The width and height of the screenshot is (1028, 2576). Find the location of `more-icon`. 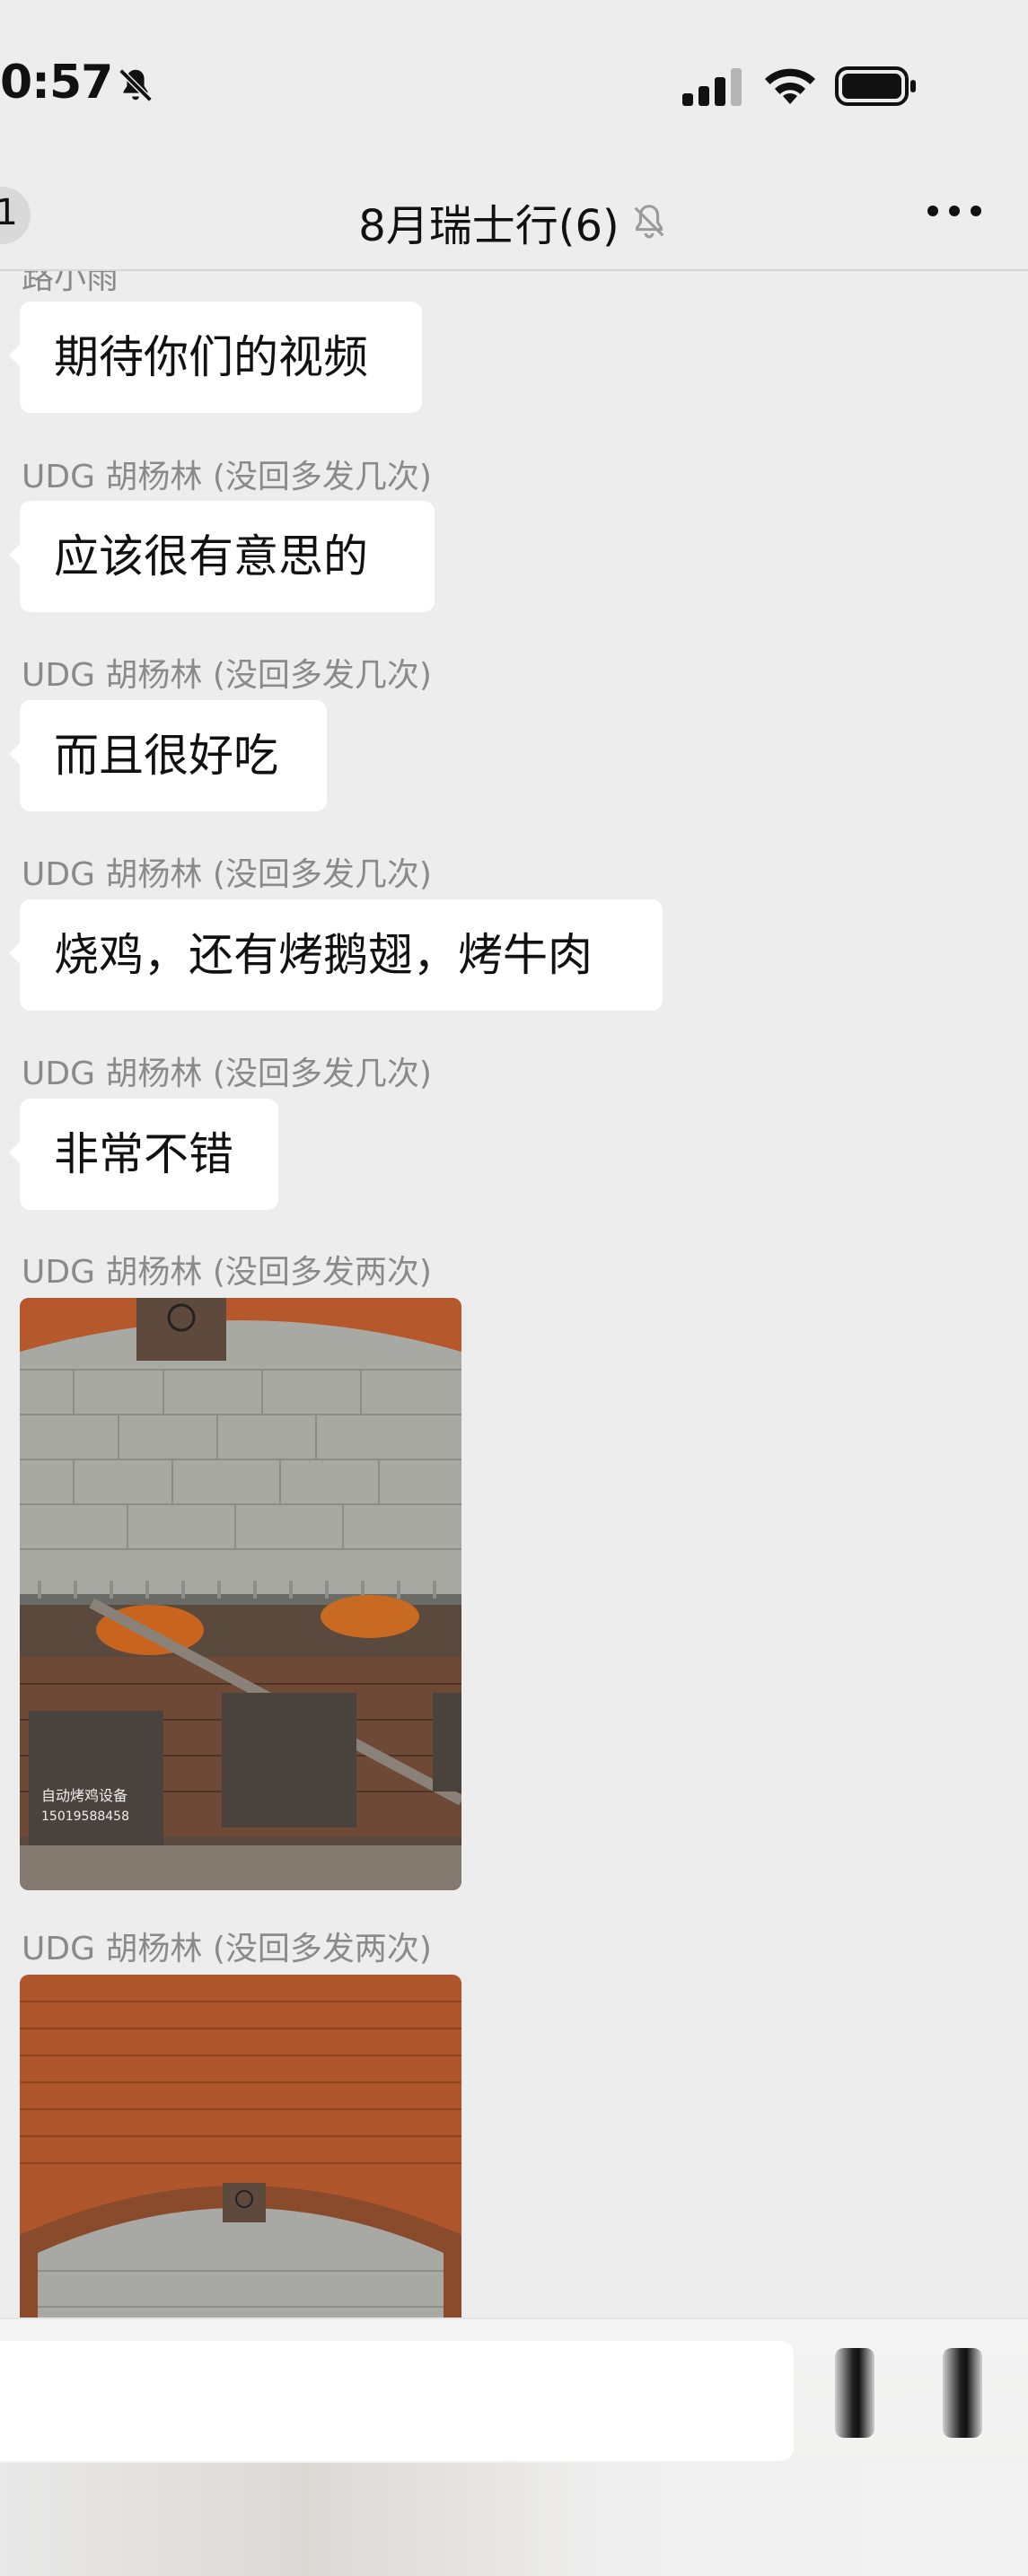

more-icon is located at coordinates (954, 211).